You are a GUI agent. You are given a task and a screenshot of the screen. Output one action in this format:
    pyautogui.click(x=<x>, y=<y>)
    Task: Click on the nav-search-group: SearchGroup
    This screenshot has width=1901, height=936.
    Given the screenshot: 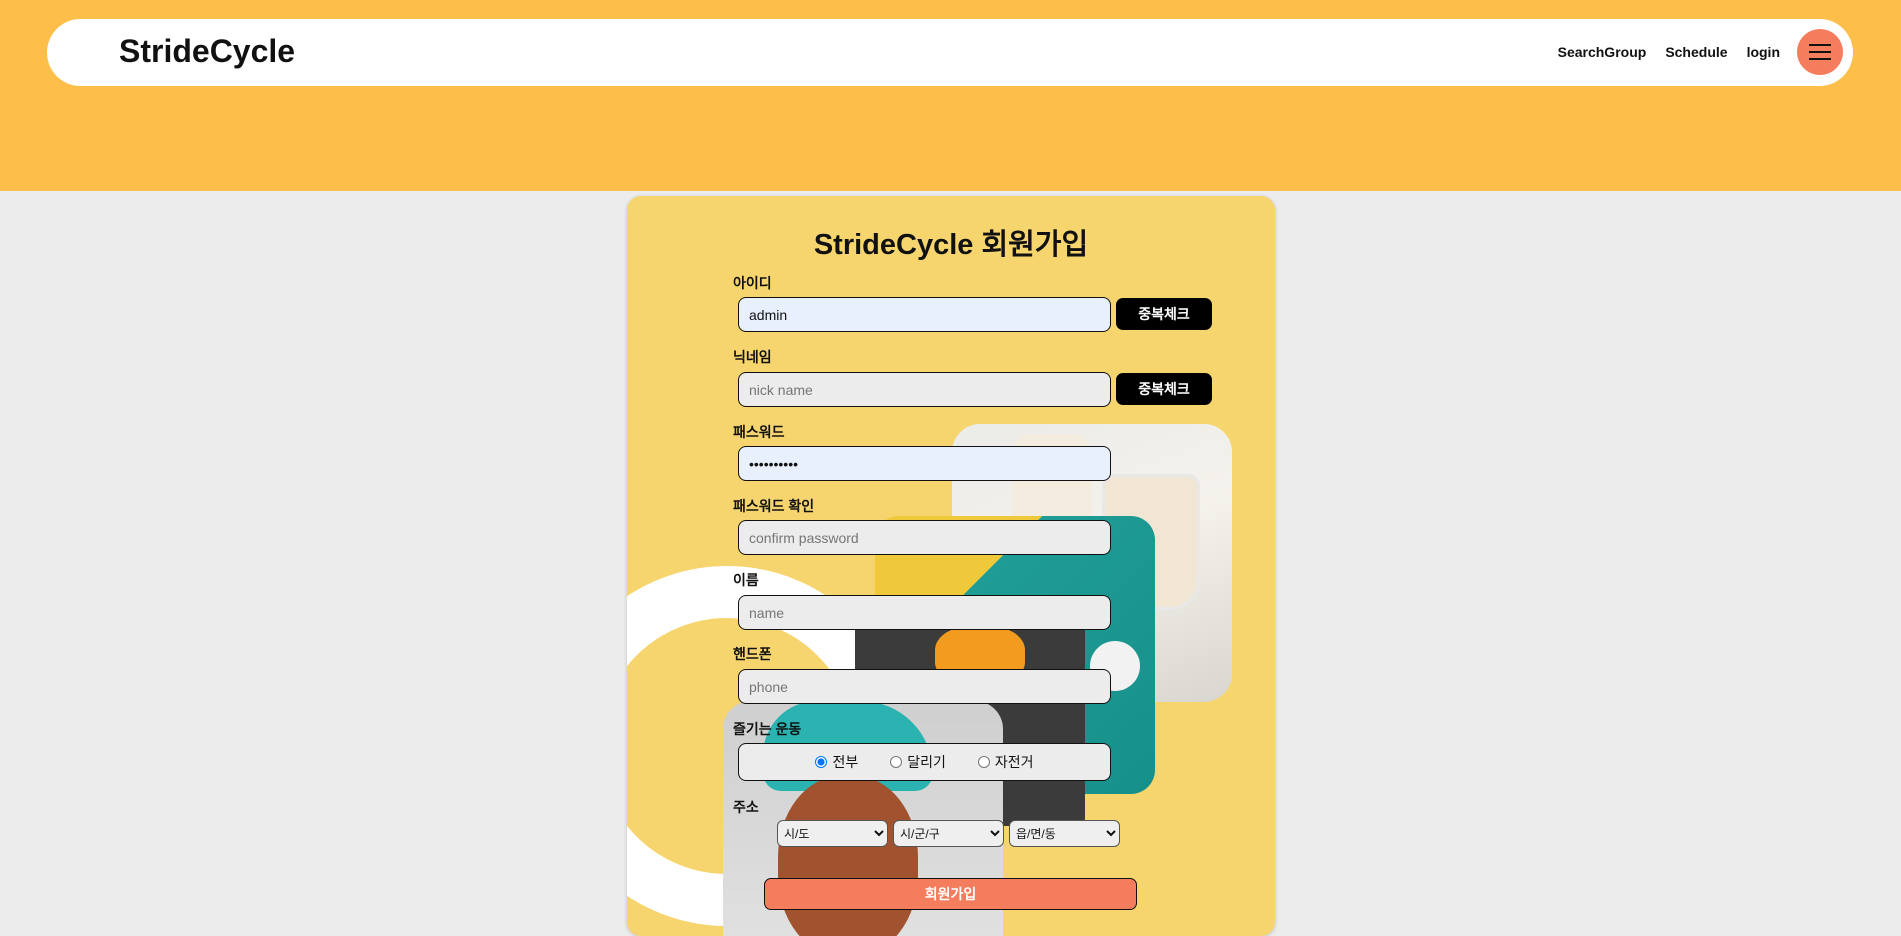 What is the action you would take?
    pyautogui.click(x=1602, y=52)
    